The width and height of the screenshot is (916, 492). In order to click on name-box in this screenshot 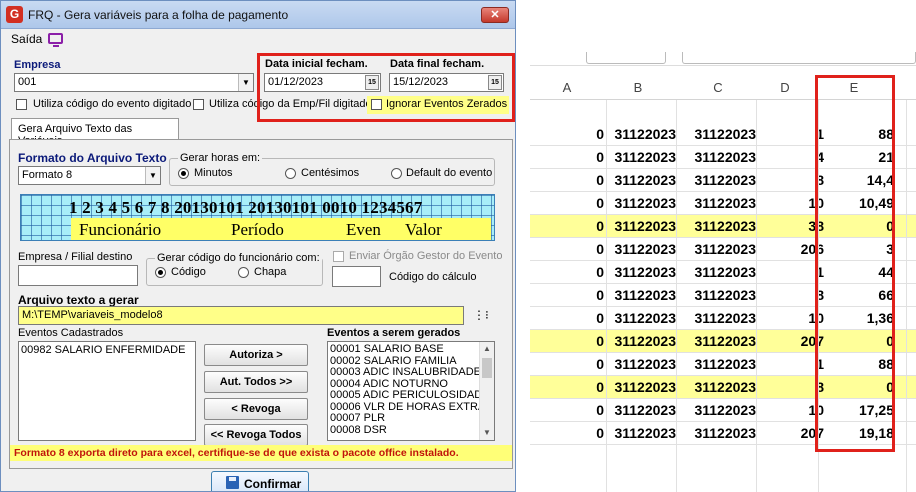, I will do `click(626, 58)`.